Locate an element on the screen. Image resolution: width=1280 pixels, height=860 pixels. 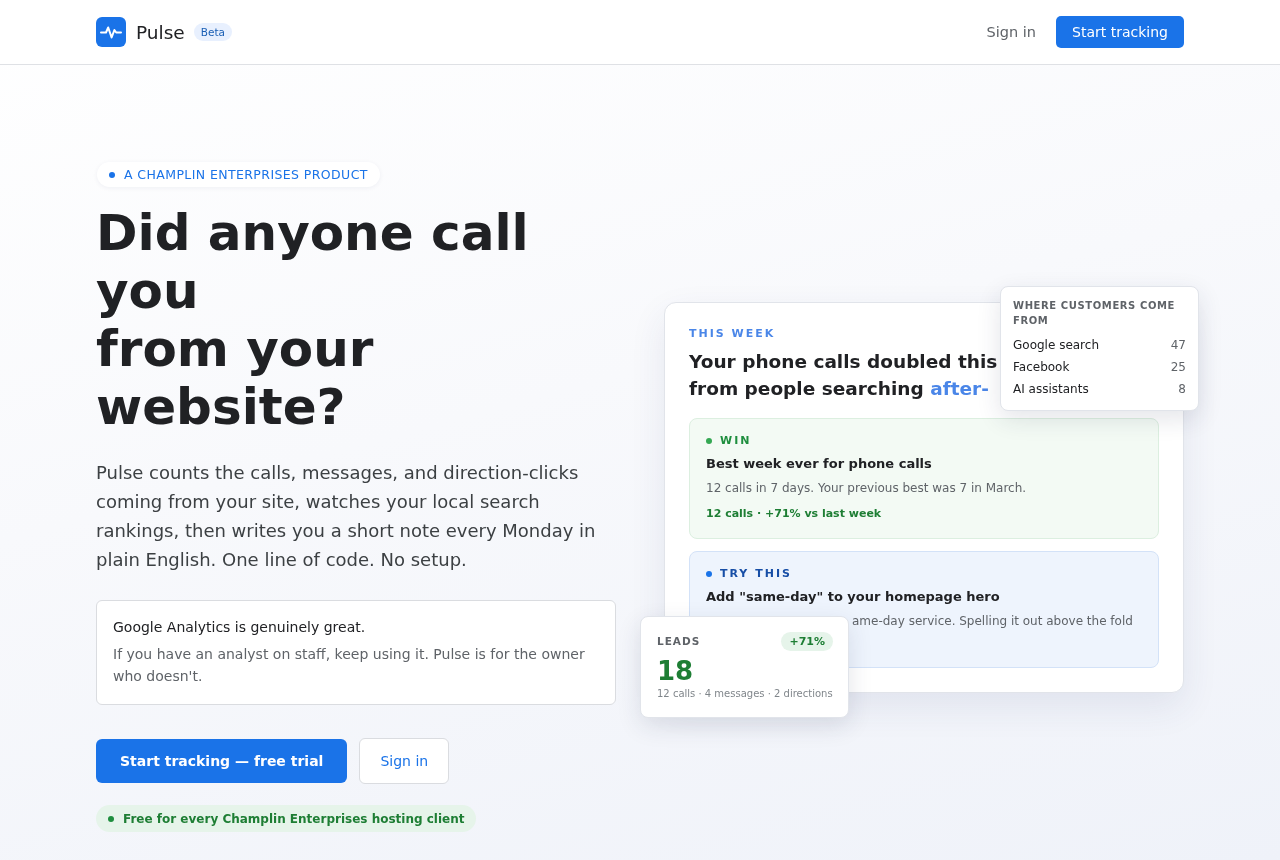
sources-title: WHERE CUSTOMERS COME FROM is located at coordinates (1094, 313).